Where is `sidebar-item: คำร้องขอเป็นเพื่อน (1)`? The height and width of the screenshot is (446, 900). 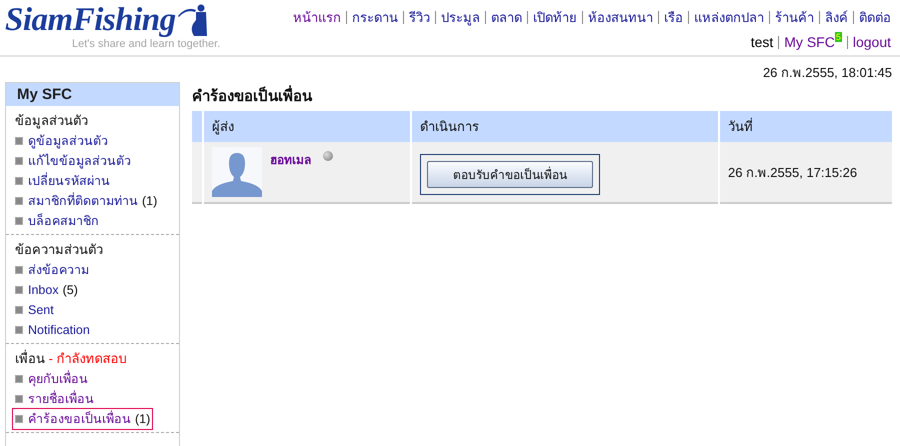 sidebar-item: คำร้องขอเป็นเพื่อน (1) is located at coordinates (82, 419).